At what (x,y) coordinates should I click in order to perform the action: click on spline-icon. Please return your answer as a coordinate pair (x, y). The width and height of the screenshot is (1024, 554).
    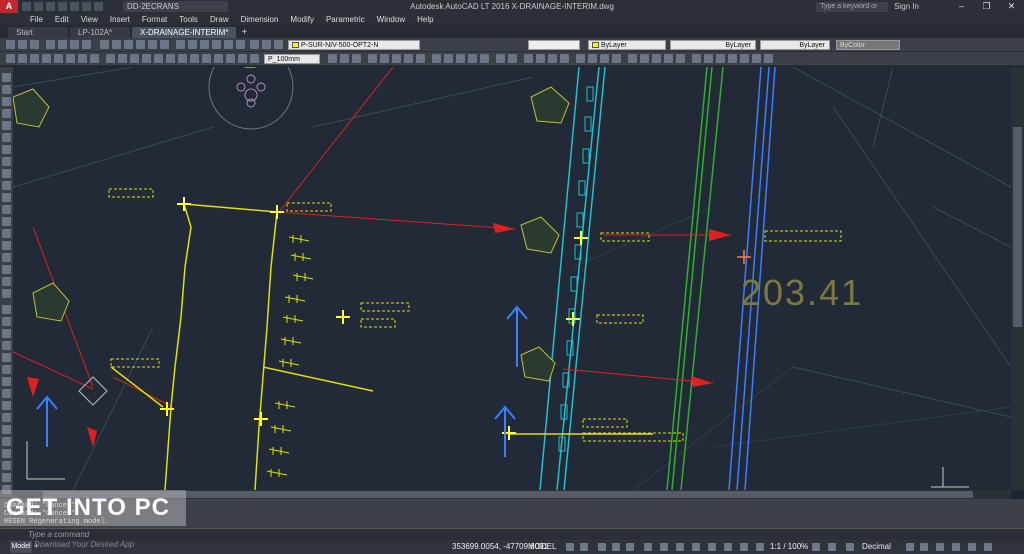
    Looking at the image, I should click on (46, 58).